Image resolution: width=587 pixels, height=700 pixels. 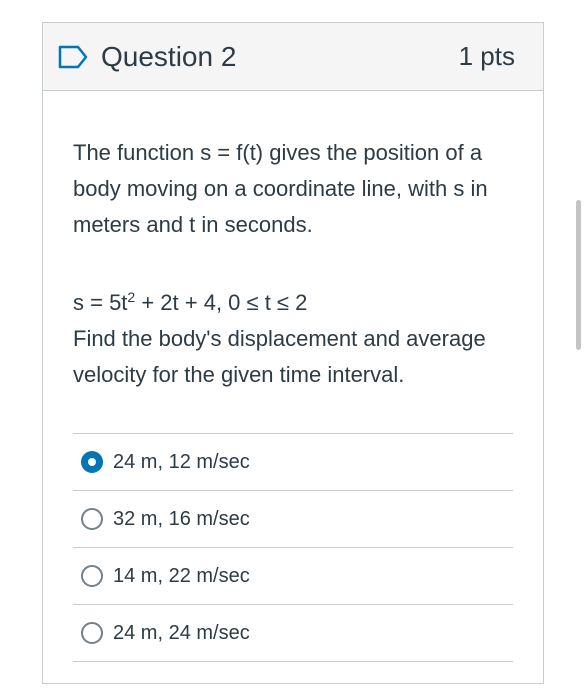 I want to click on answer-label: 24 m, 12 m/sec, so click(x=181, y=461).